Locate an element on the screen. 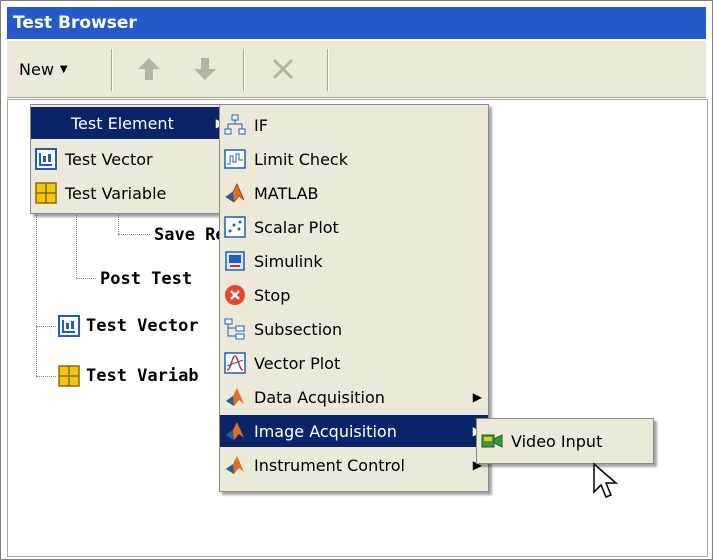 This screenshot has width=713, height=560. stop-icon is located at coordinates (235, 295).